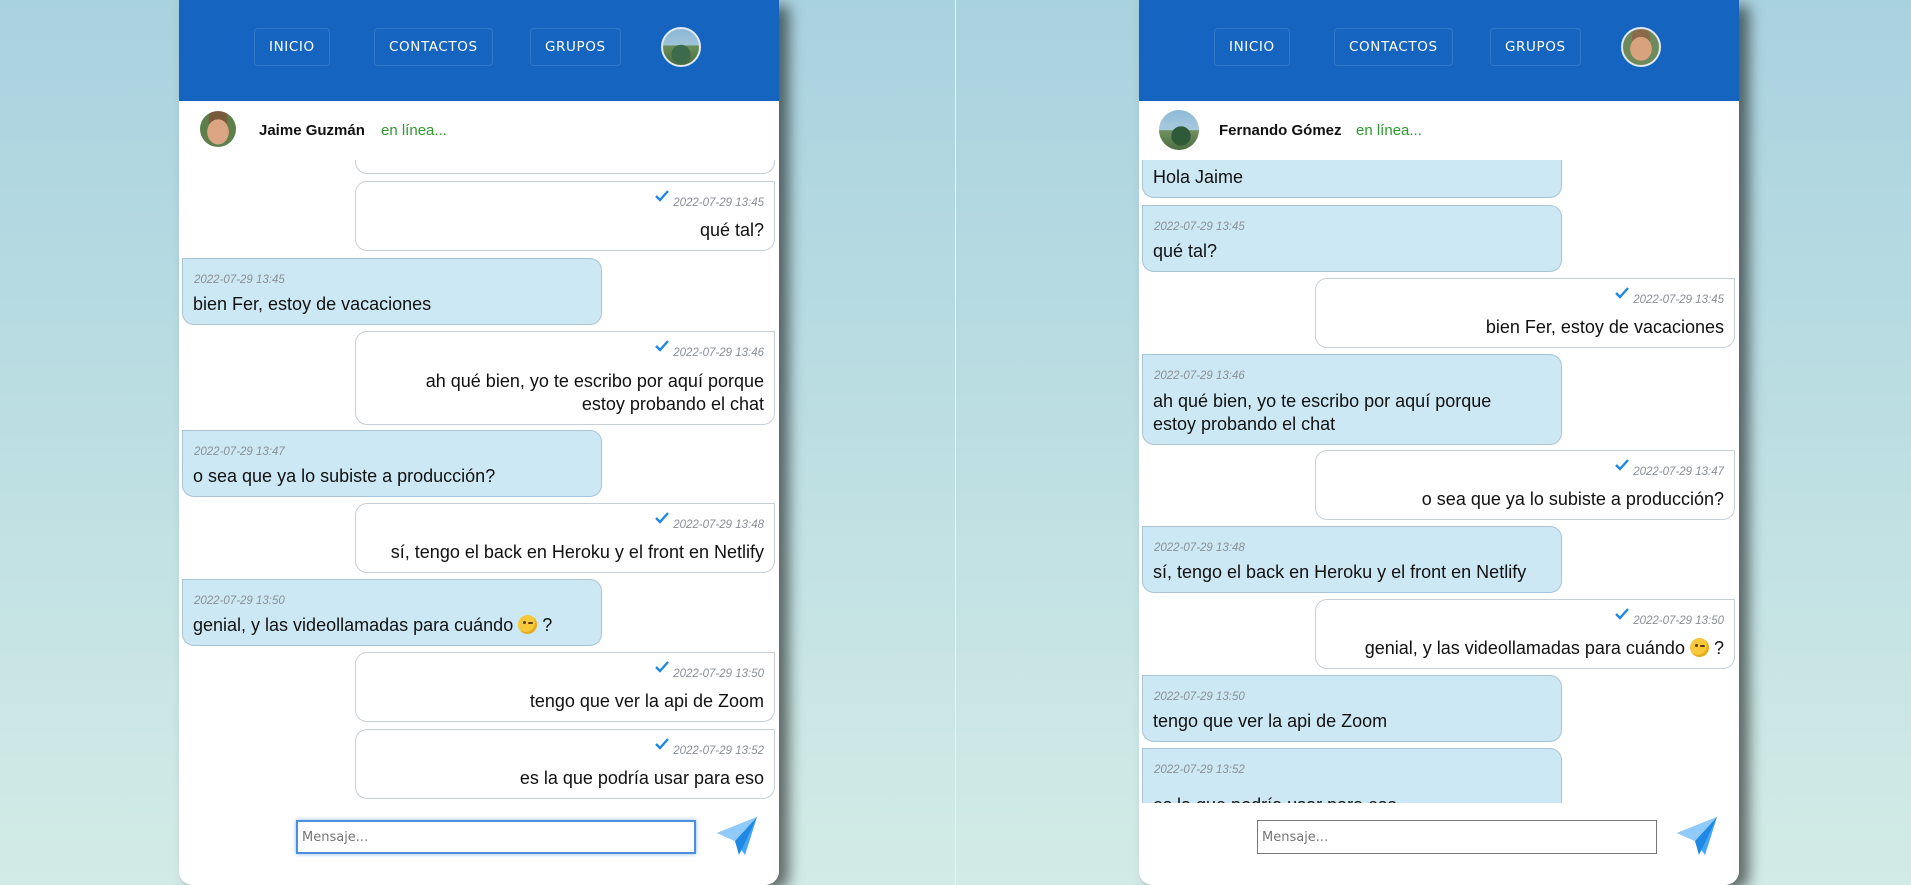 This screenshot has width=1911, height=885. What do you see at coordinates (312, 130) in the screenshot?
I see `contact-name: Jaime Guzmán` at bounding box center [312, 130].